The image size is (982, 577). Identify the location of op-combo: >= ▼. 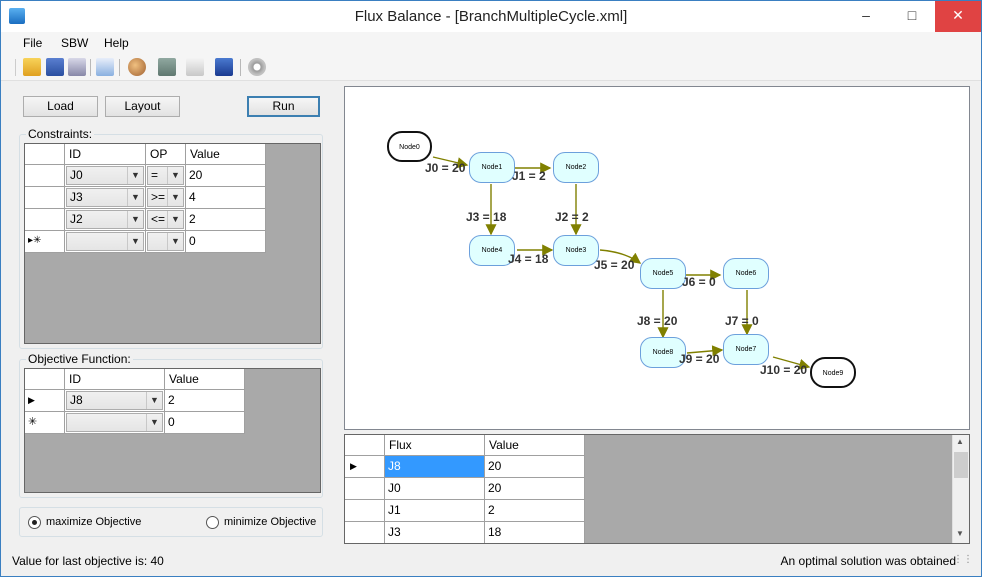
(165, 197).